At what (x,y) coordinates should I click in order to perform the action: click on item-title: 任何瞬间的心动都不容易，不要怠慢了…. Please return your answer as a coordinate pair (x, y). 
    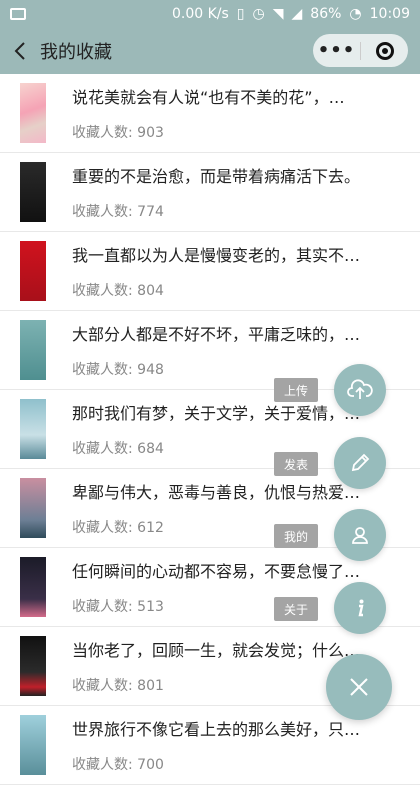
    Looking at the image, I should click on (216, 571).